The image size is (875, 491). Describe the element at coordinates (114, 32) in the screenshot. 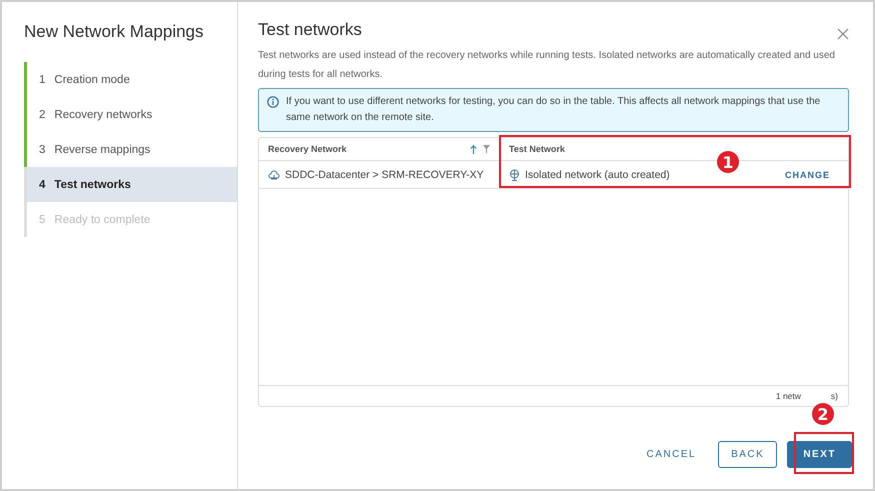

I see `wizard-title: New Network Mappings` at that location.